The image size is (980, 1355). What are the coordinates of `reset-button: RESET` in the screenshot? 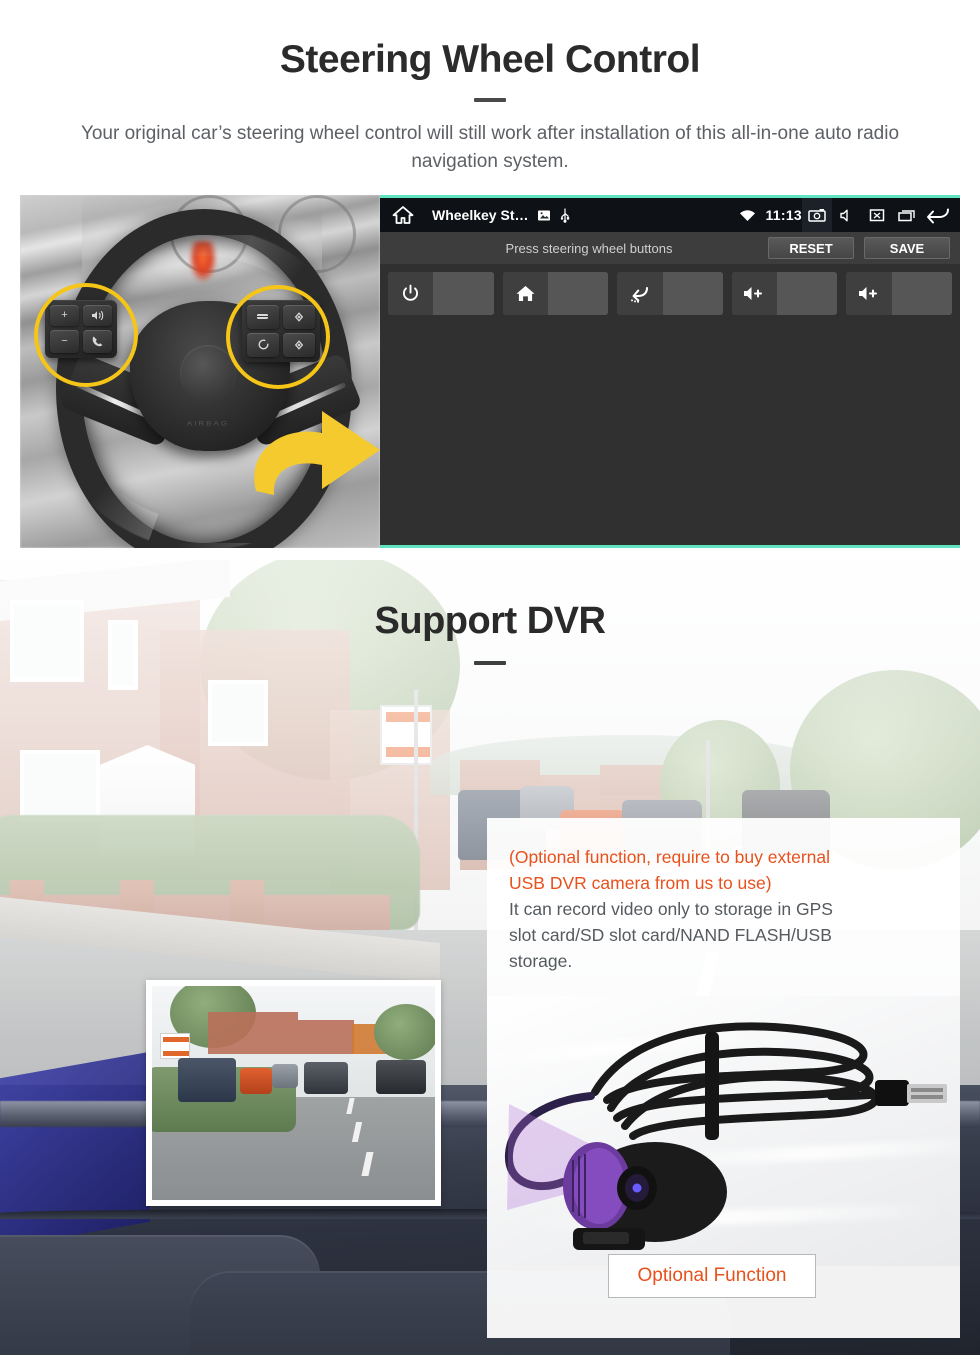 It's located at (811, 248).